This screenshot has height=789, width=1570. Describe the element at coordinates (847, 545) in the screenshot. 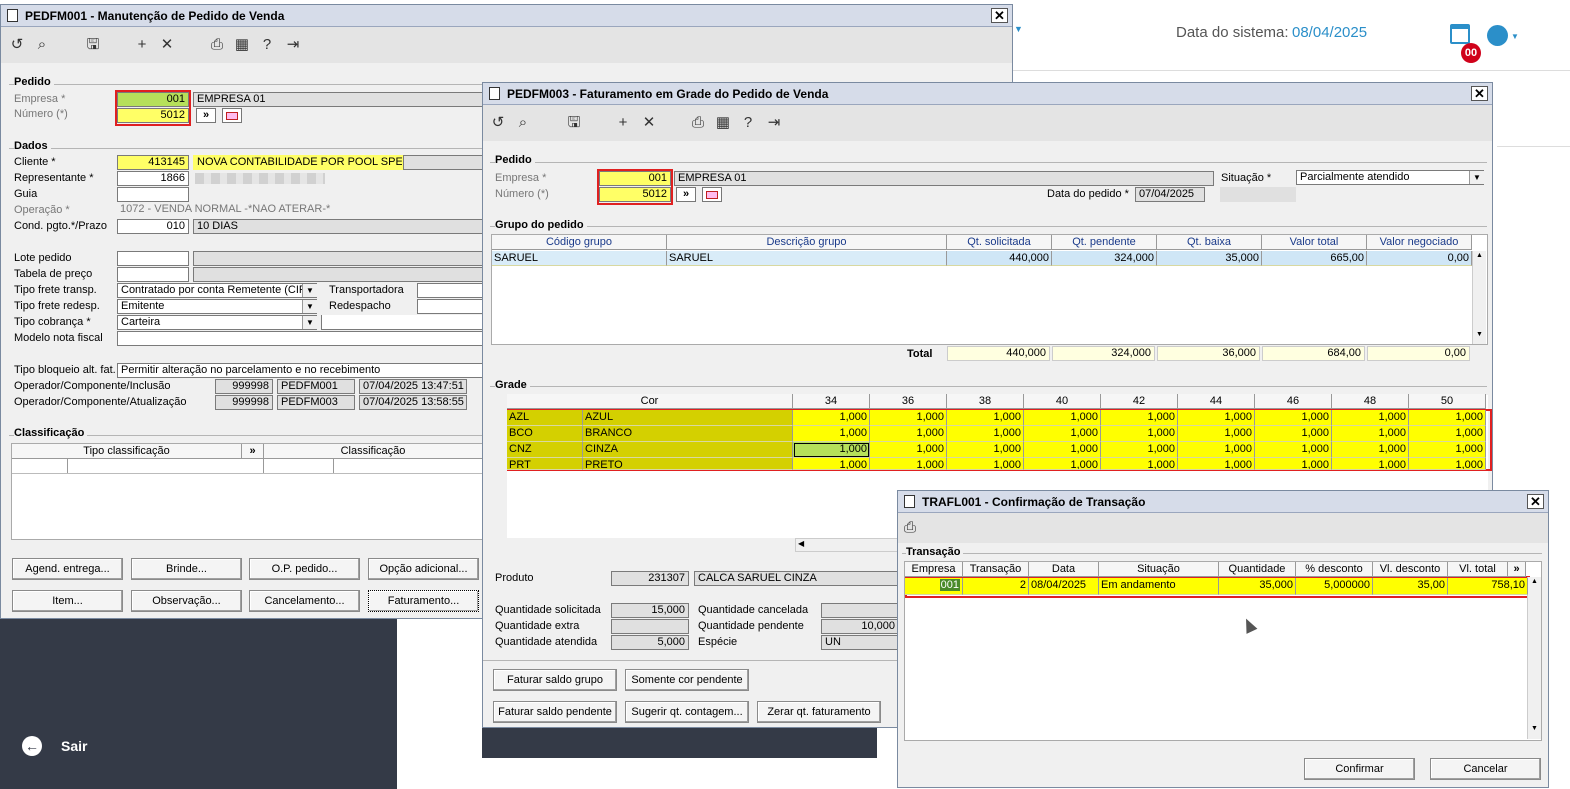

I see `grade-h-scrollbar: ◀` at that location.